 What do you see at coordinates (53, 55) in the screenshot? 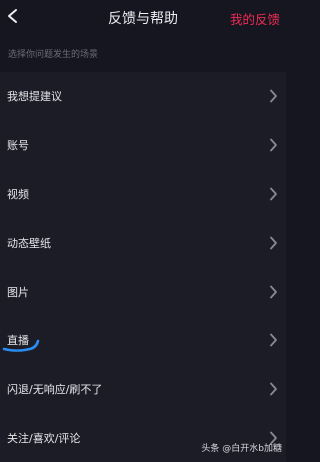
I see `section-hint-text: 选择你问题发生的场景` at bounding box center [53, 55].